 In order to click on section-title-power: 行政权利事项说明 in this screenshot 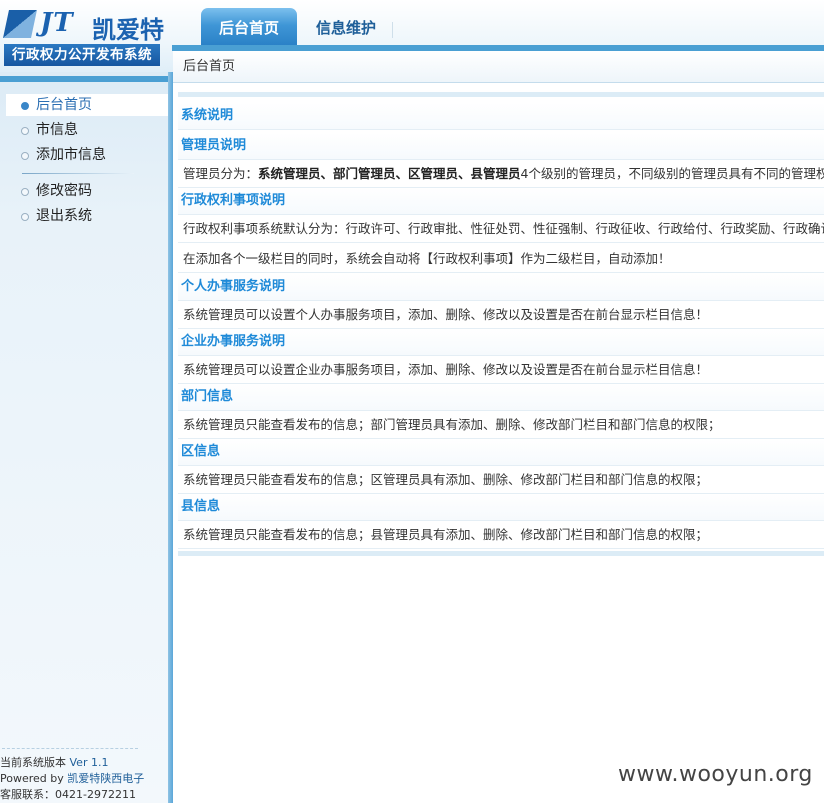, I will do `click(501, 201)`.